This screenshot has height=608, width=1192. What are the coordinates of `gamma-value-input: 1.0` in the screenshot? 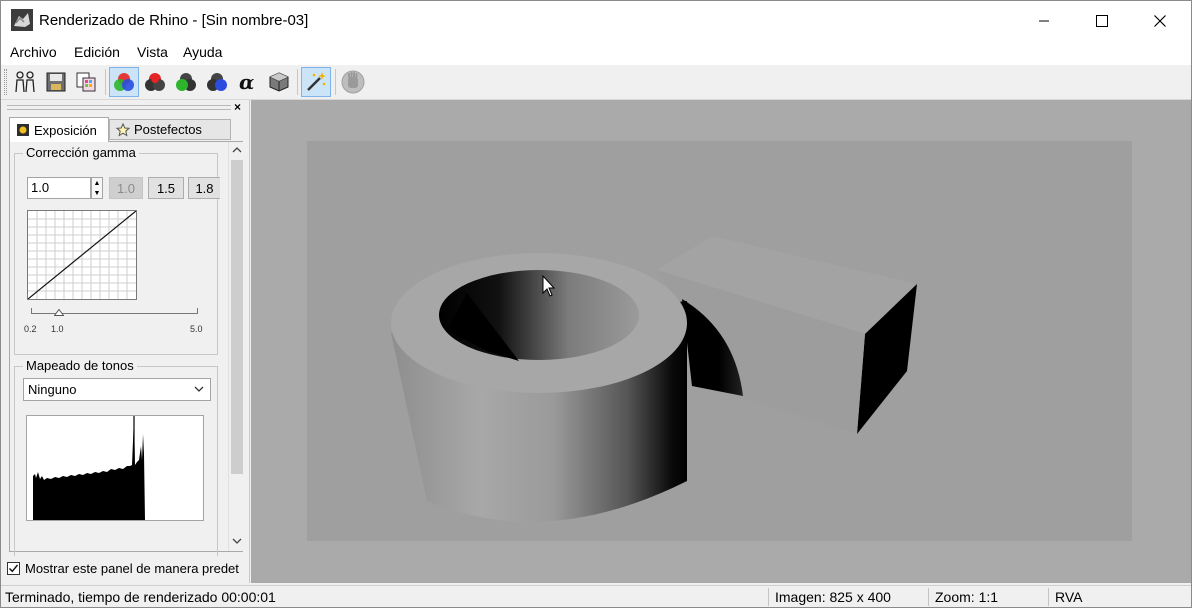 It's located at (59, 188).